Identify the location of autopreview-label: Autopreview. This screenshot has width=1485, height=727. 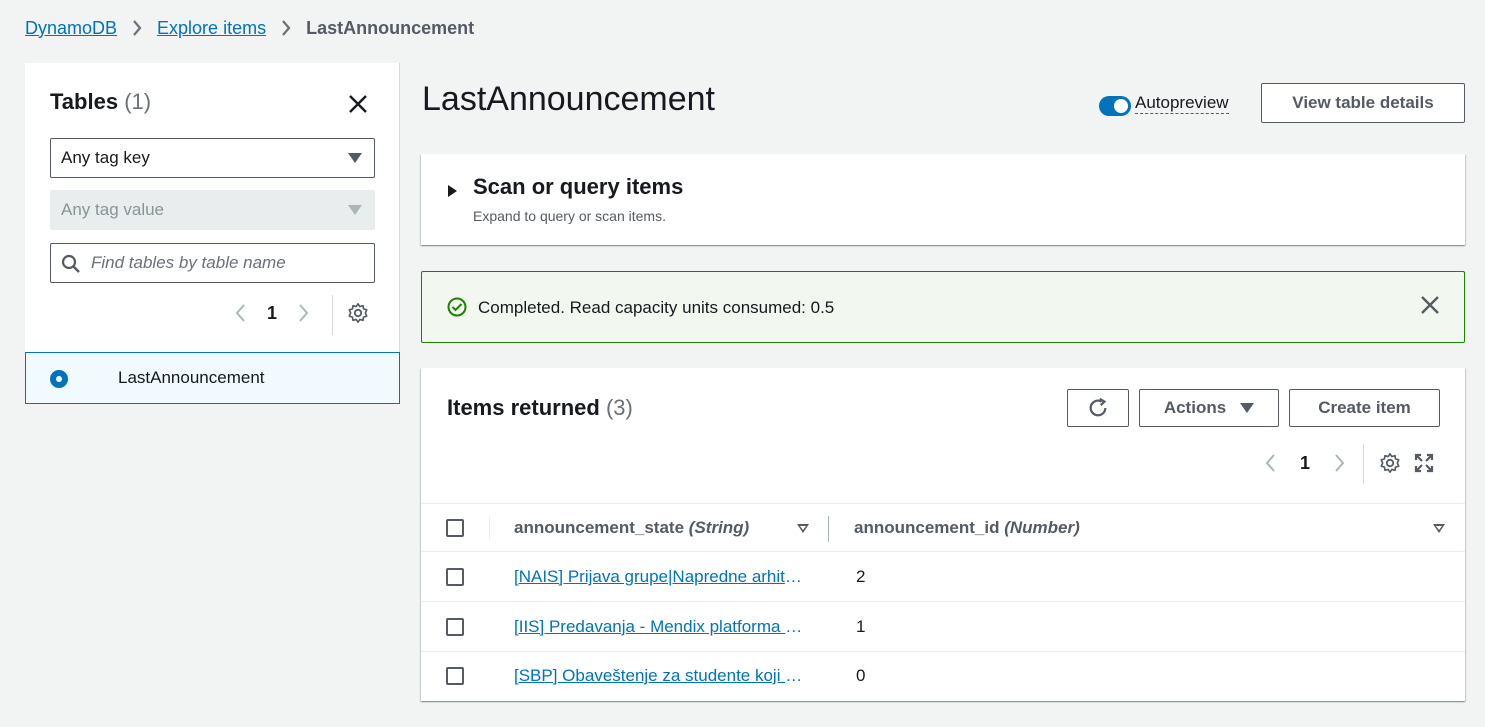
(1182, 103).